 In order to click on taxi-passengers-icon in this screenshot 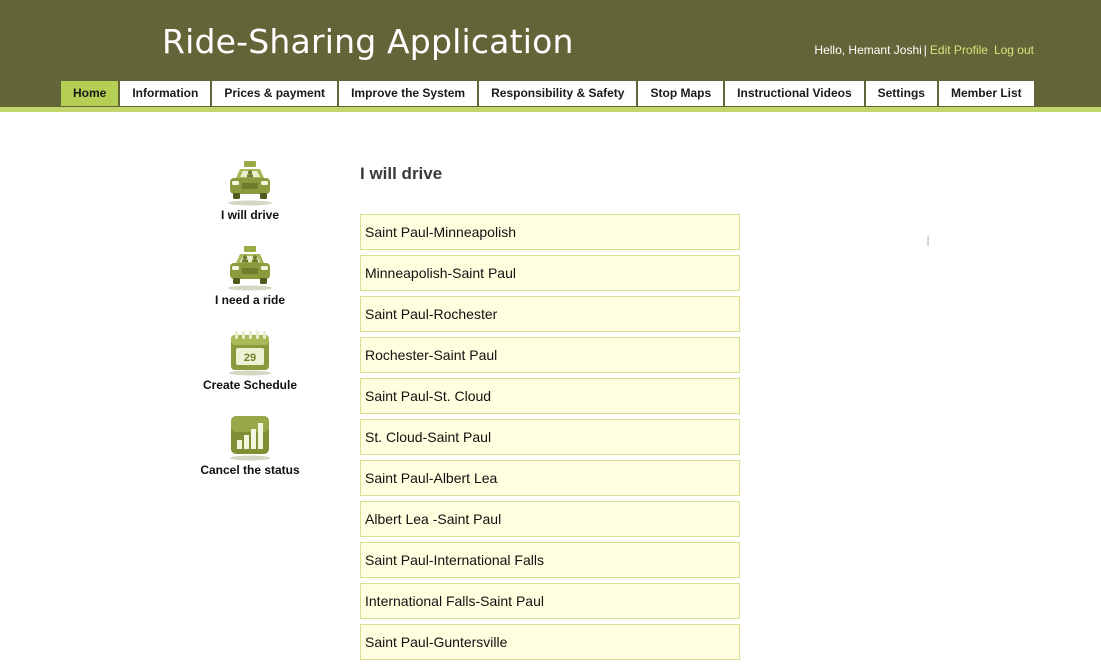, I will do `click(250, 268)`.